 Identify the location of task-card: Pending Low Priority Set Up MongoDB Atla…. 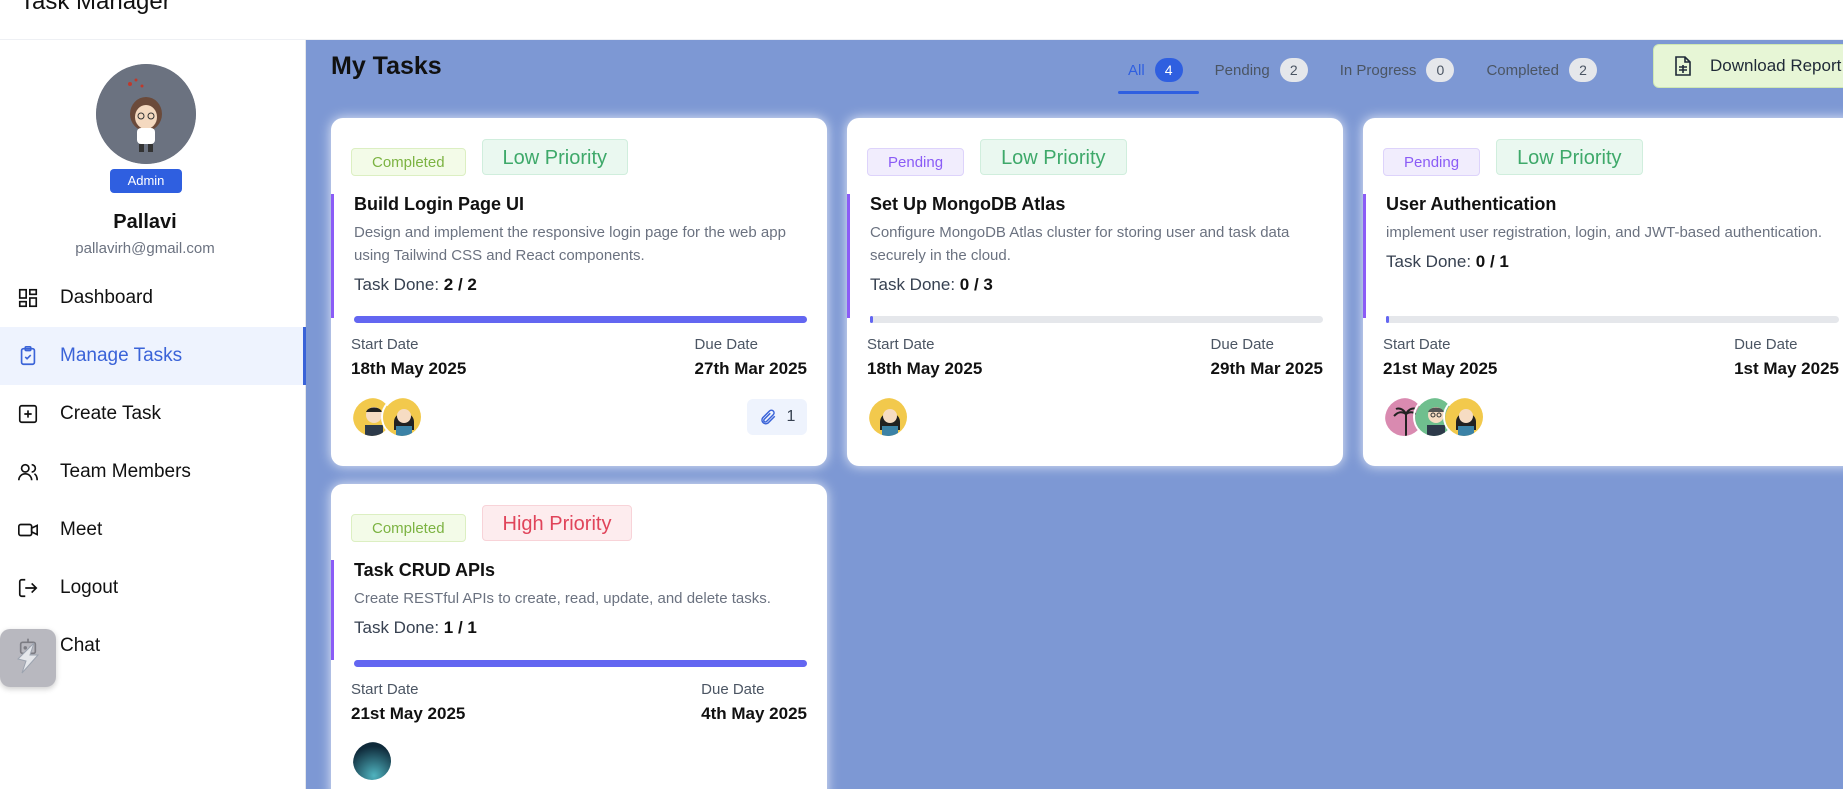
(1095, 292).